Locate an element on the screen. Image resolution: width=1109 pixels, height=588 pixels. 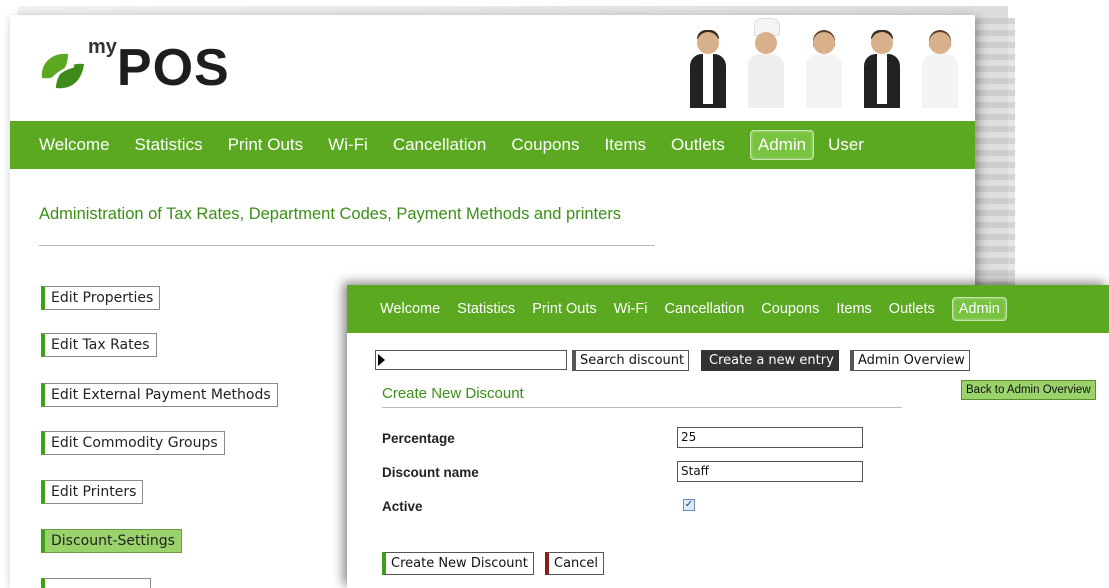
active-label: Active is located at coordinates (402, 506).